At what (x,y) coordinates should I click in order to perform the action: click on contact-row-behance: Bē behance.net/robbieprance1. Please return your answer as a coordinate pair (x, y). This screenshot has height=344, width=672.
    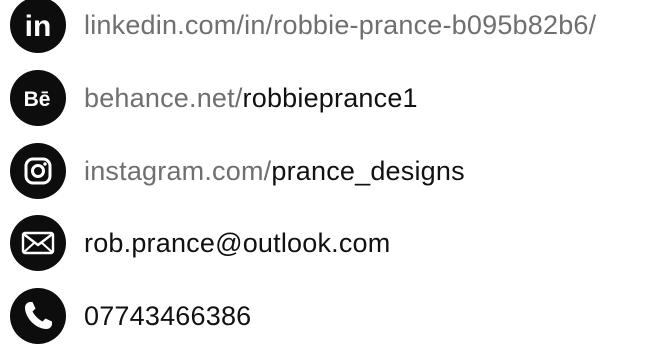
    Looking at the image, I should click on (214, 98).